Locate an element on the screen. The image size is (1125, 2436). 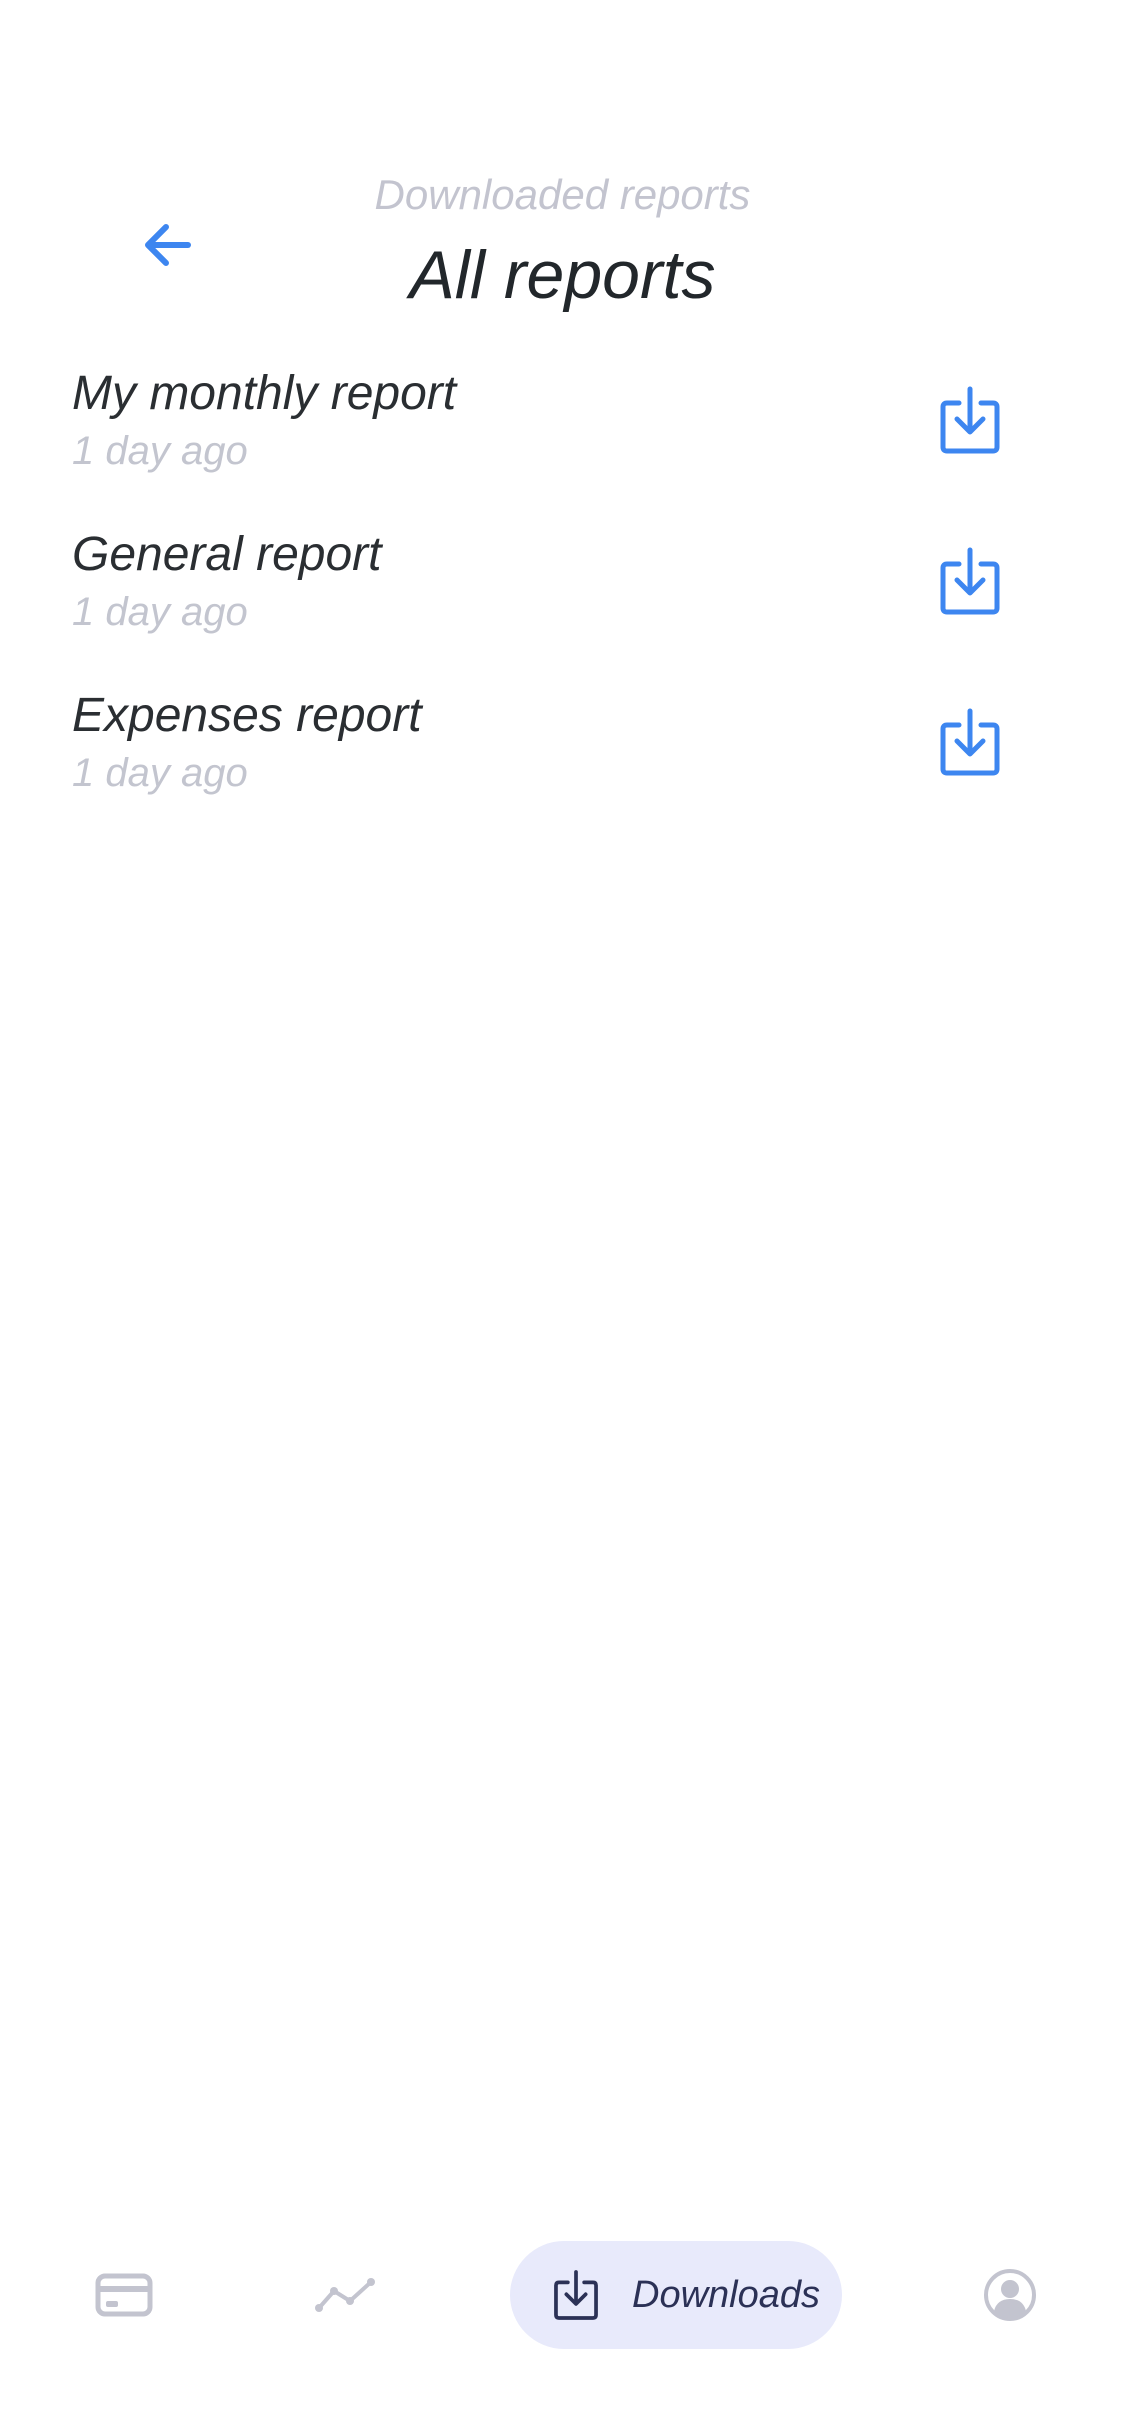
card-icon is located at coordinates (124, 2295).